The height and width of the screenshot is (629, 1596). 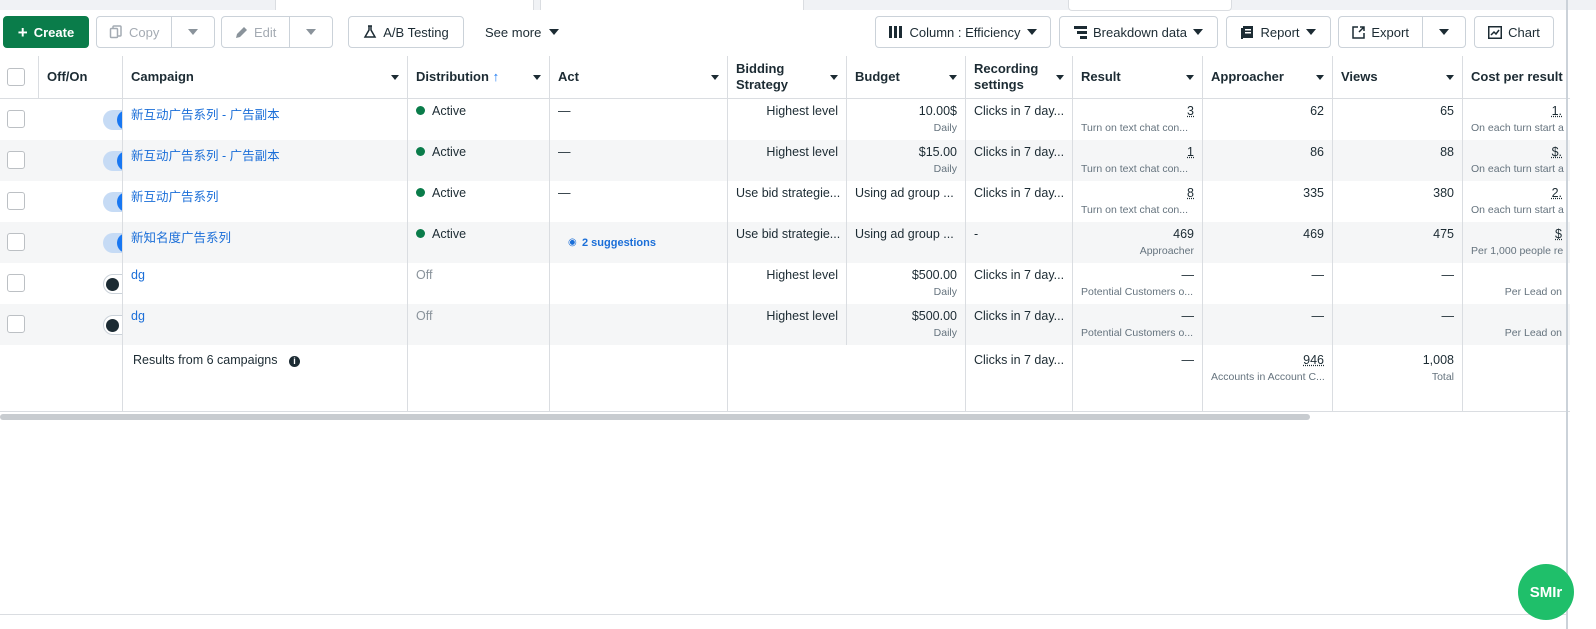 I want to click on header-approacher: Approacher, so click(x=1268, y=77).